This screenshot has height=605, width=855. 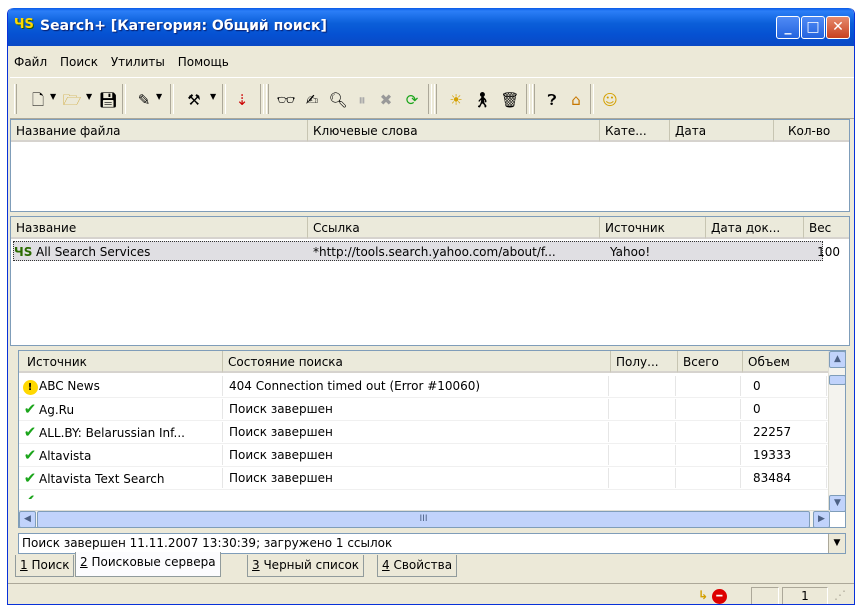 I want to click on trash-icon: 🗑︎, so click(x=510, y=100).